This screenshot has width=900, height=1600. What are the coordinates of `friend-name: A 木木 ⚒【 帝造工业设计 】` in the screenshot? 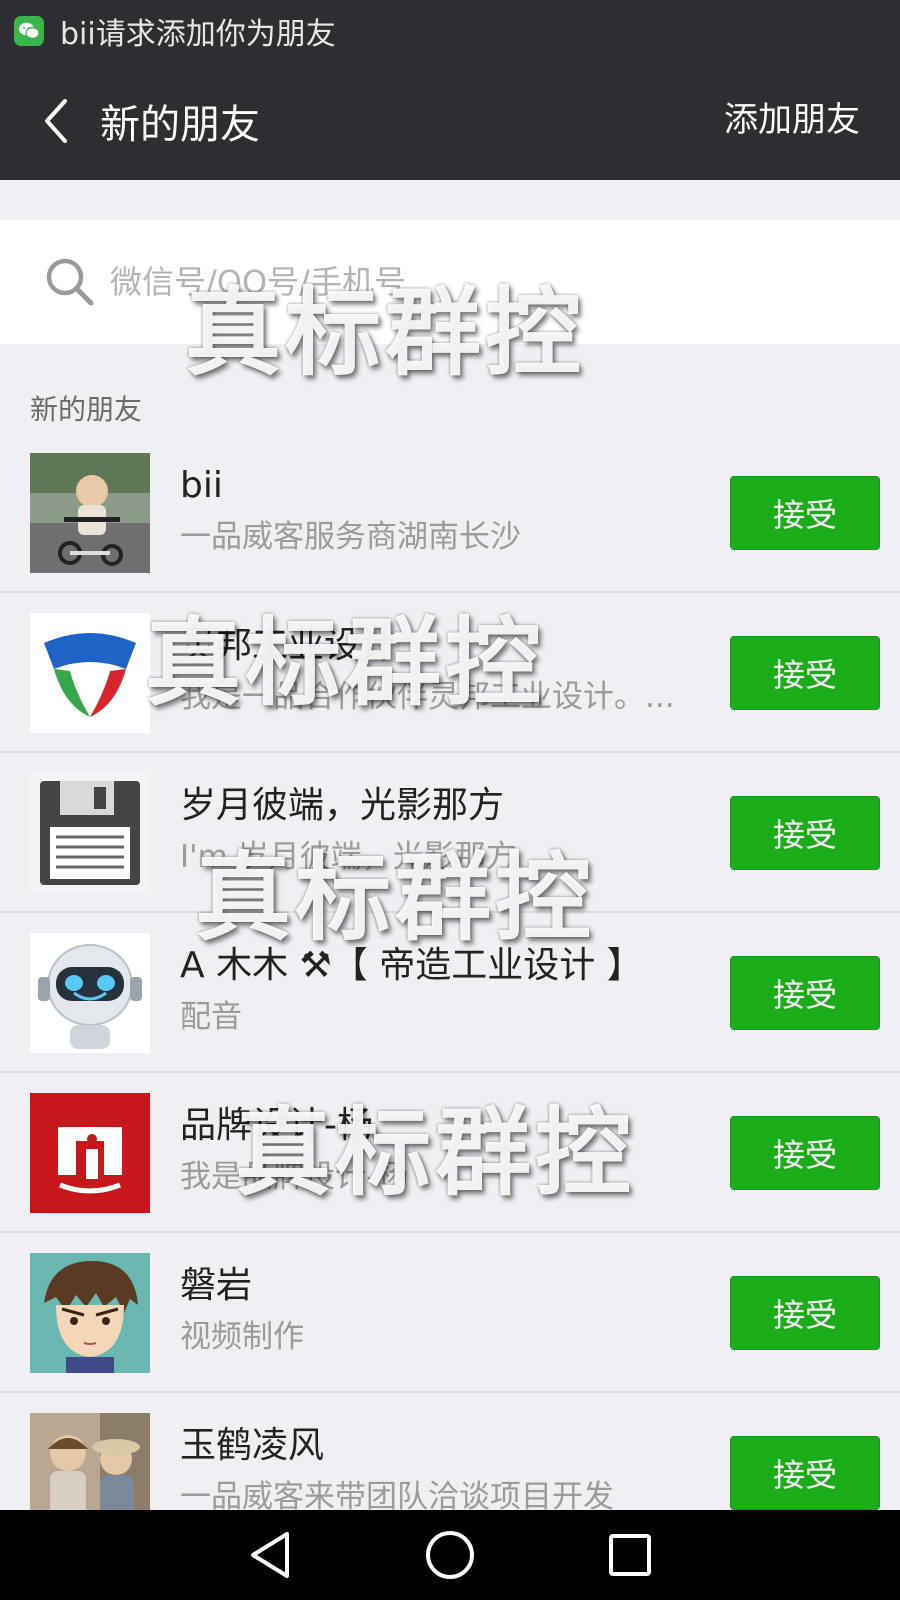 It's located at (411, 965).